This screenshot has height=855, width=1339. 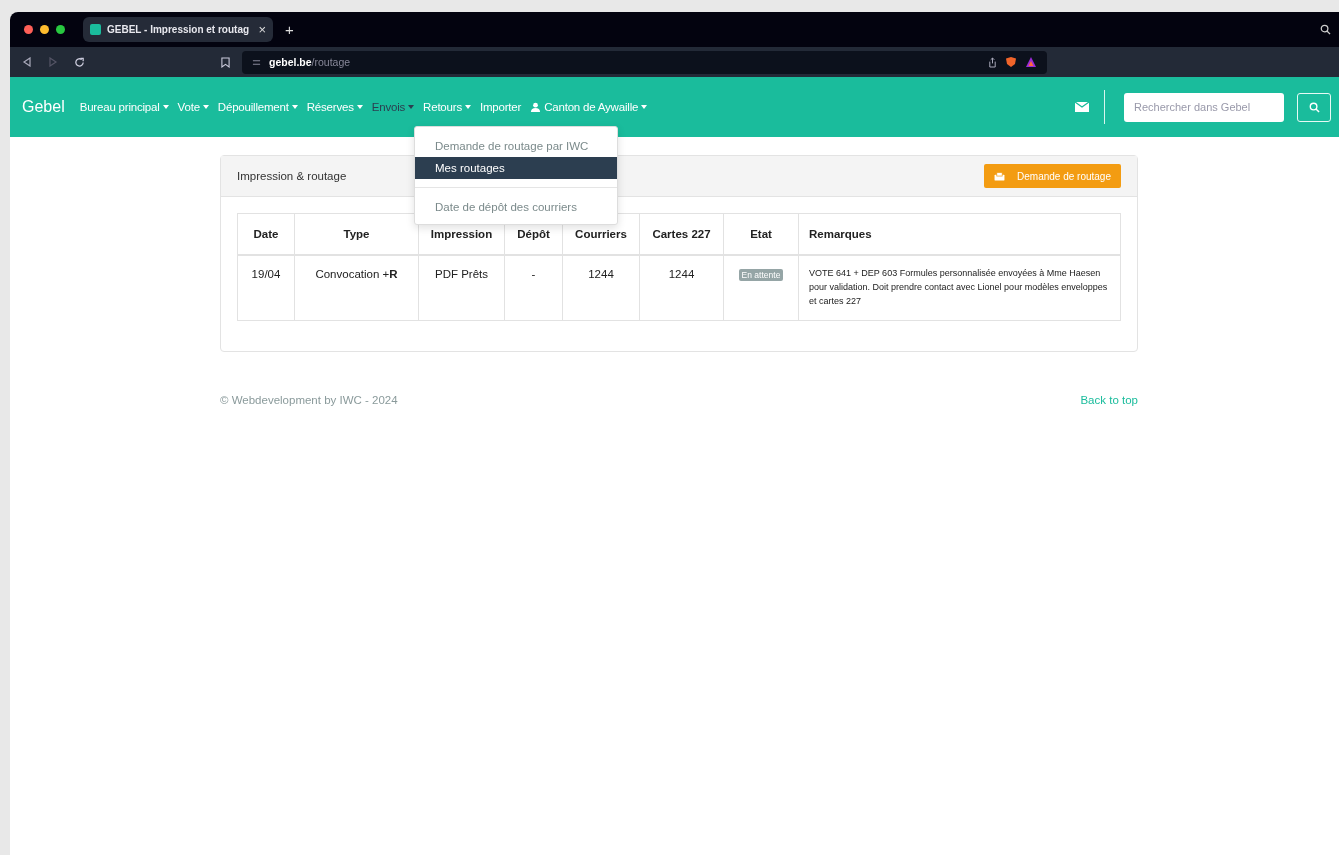 What do you see at coordinates (124, 107) in the screenshot?
I see `nav-menu-item: Bureau principal` at bounding box center [124, 107].